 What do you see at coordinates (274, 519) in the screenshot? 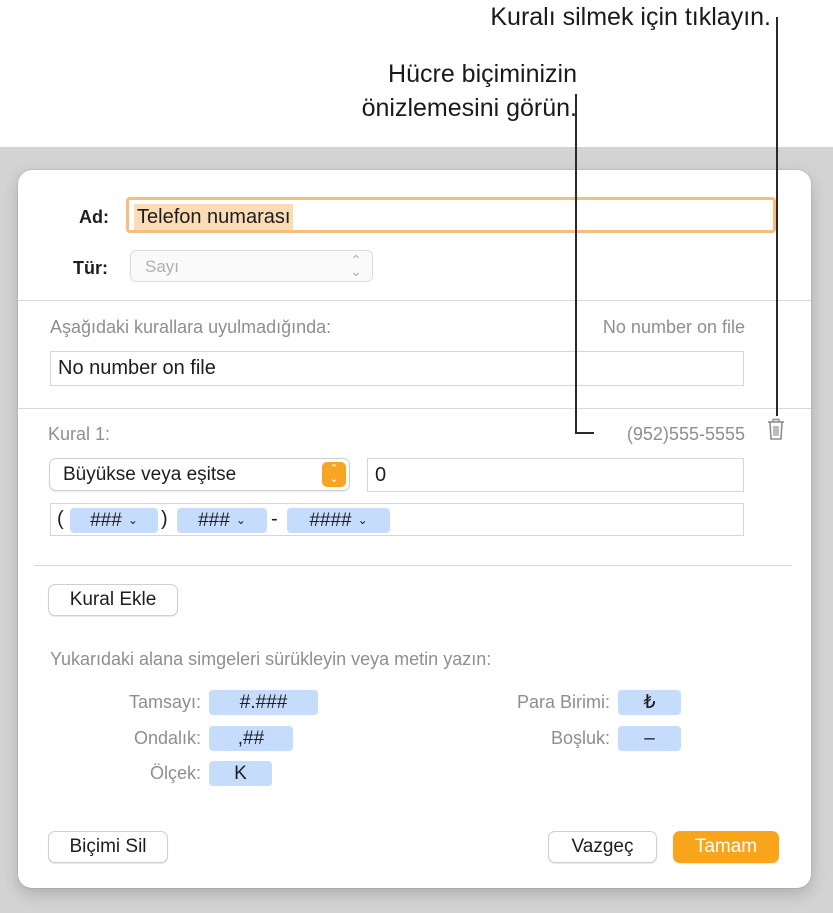
I see `format-text: -` at bounding box center [274, 519].